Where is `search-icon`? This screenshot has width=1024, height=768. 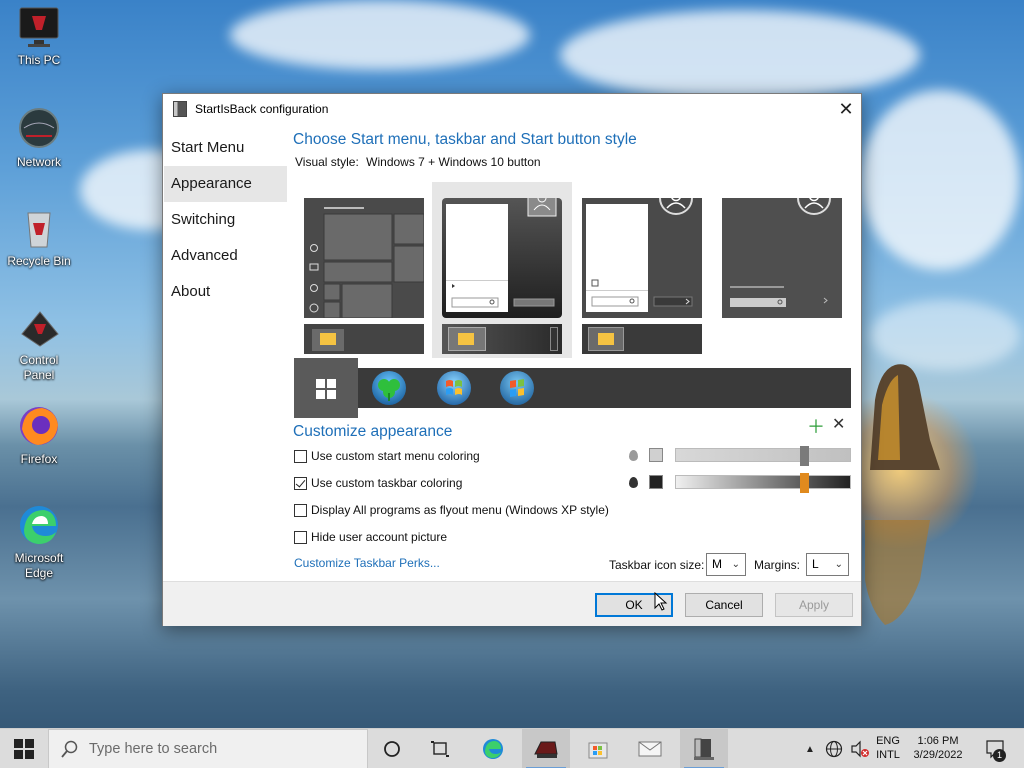 search-icon is located at coordinates (69, 749).